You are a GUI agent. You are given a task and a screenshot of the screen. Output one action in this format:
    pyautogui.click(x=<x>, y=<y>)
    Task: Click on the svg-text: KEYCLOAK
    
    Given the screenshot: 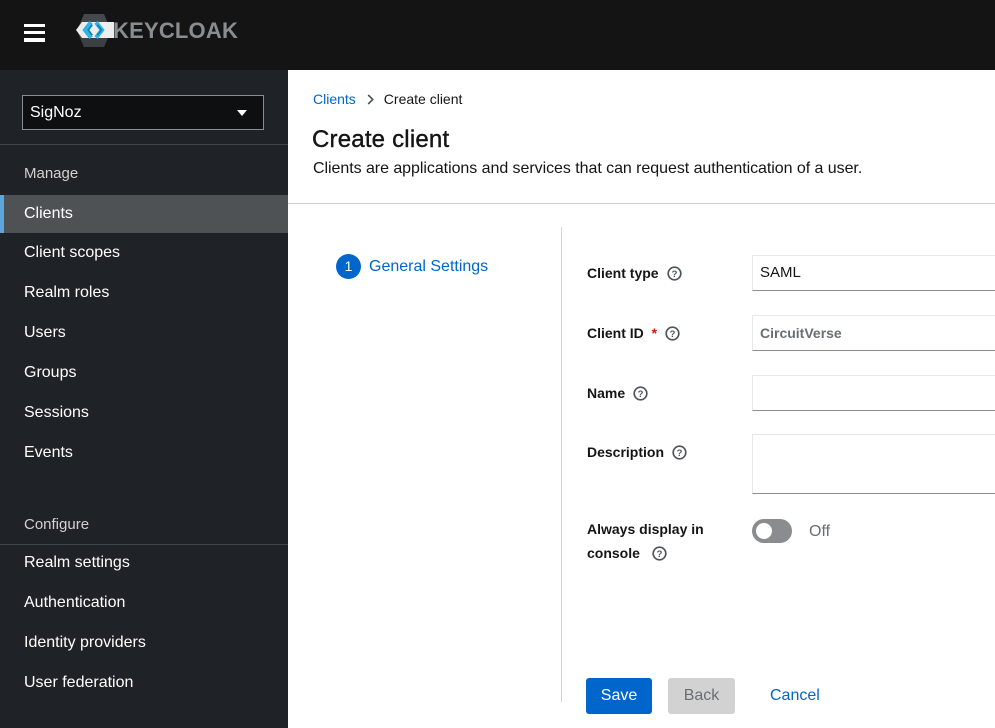 What is the action you would take?
    pyautogui.click(x=175, y=30)
    